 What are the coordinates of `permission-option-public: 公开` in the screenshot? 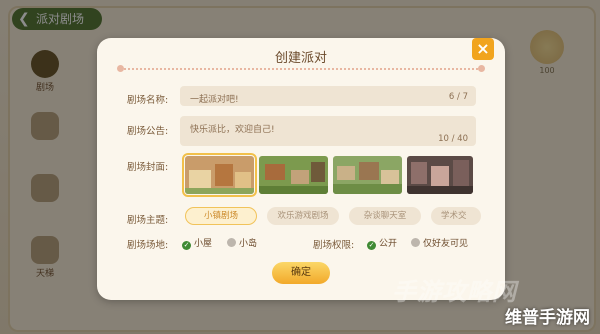 It's located at (382, 243).